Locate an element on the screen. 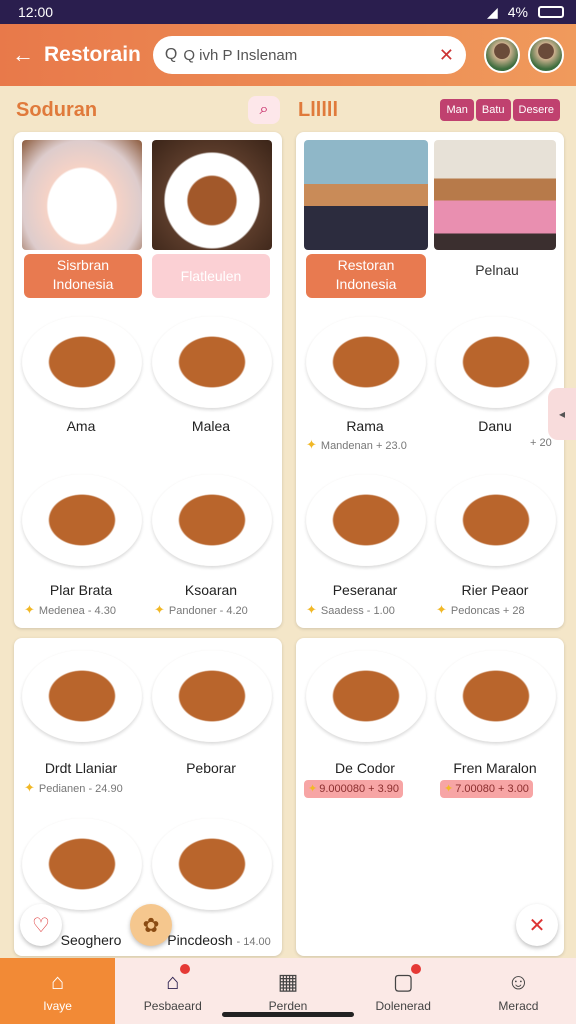 The image size is (576, 1024). clock: 12:00 is located at coordinates (36, 12).